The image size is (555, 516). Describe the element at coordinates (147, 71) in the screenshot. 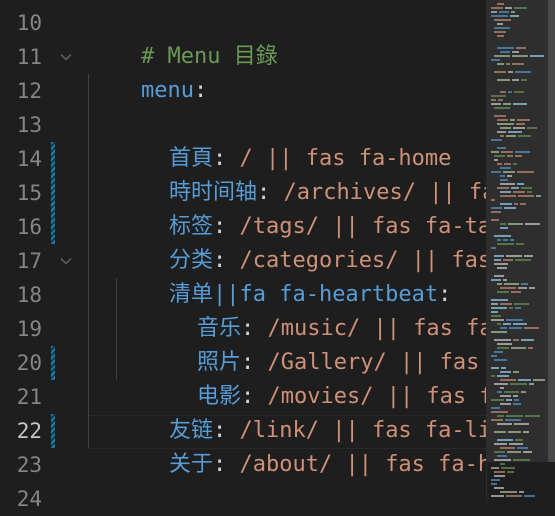

I see `code-line-11: menu:` at that location.